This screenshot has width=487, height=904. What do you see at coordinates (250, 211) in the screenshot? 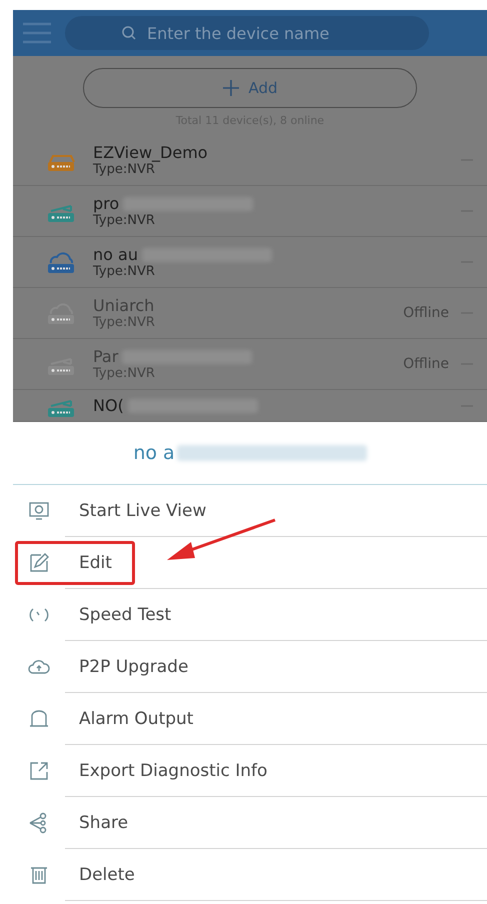
I see `device-row: pro Type:NVR` at bounding box center [250, 211].